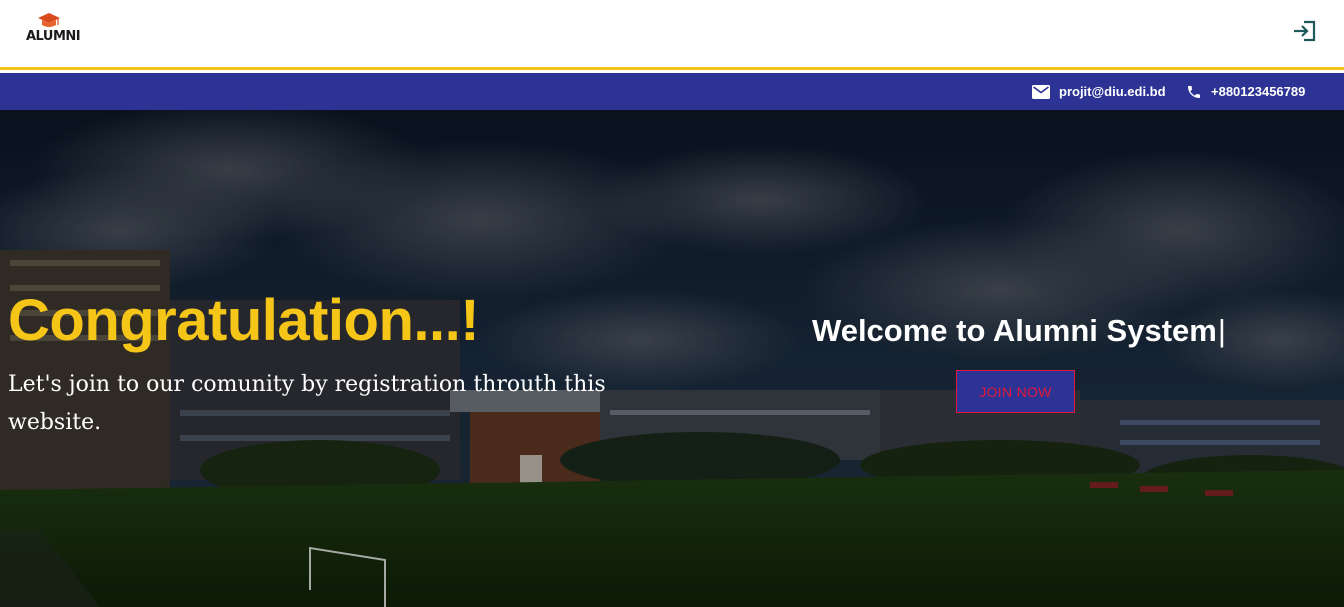 The width and height of the screenshot is (1344, 607). I want to click on mail-icon, so click(1041, 91).